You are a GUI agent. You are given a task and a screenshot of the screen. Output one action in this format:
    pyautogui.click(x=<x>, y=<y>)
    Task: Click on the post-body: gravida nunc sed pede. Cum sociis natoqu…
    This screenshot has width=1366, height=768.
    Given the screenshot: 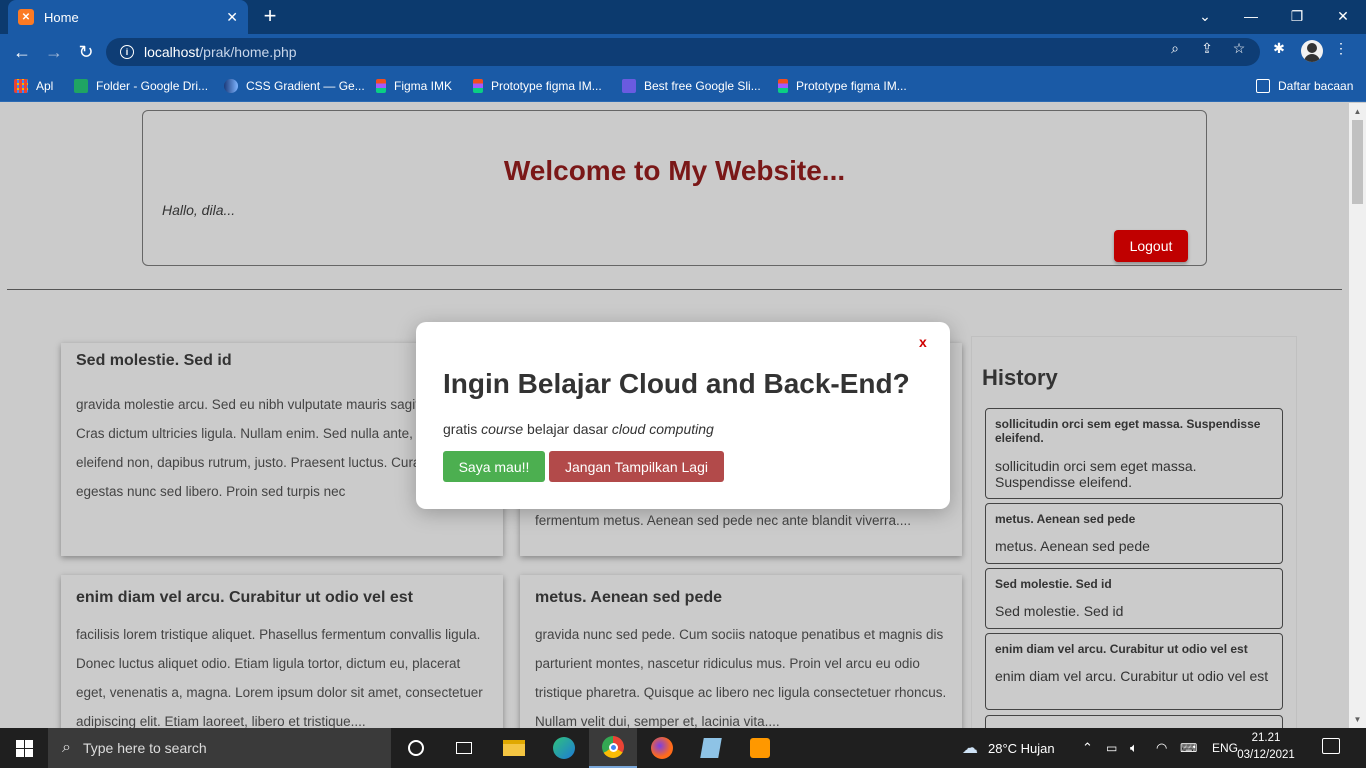 What is the action you would take?
    pyautogui.click(x=741, y=677)
    